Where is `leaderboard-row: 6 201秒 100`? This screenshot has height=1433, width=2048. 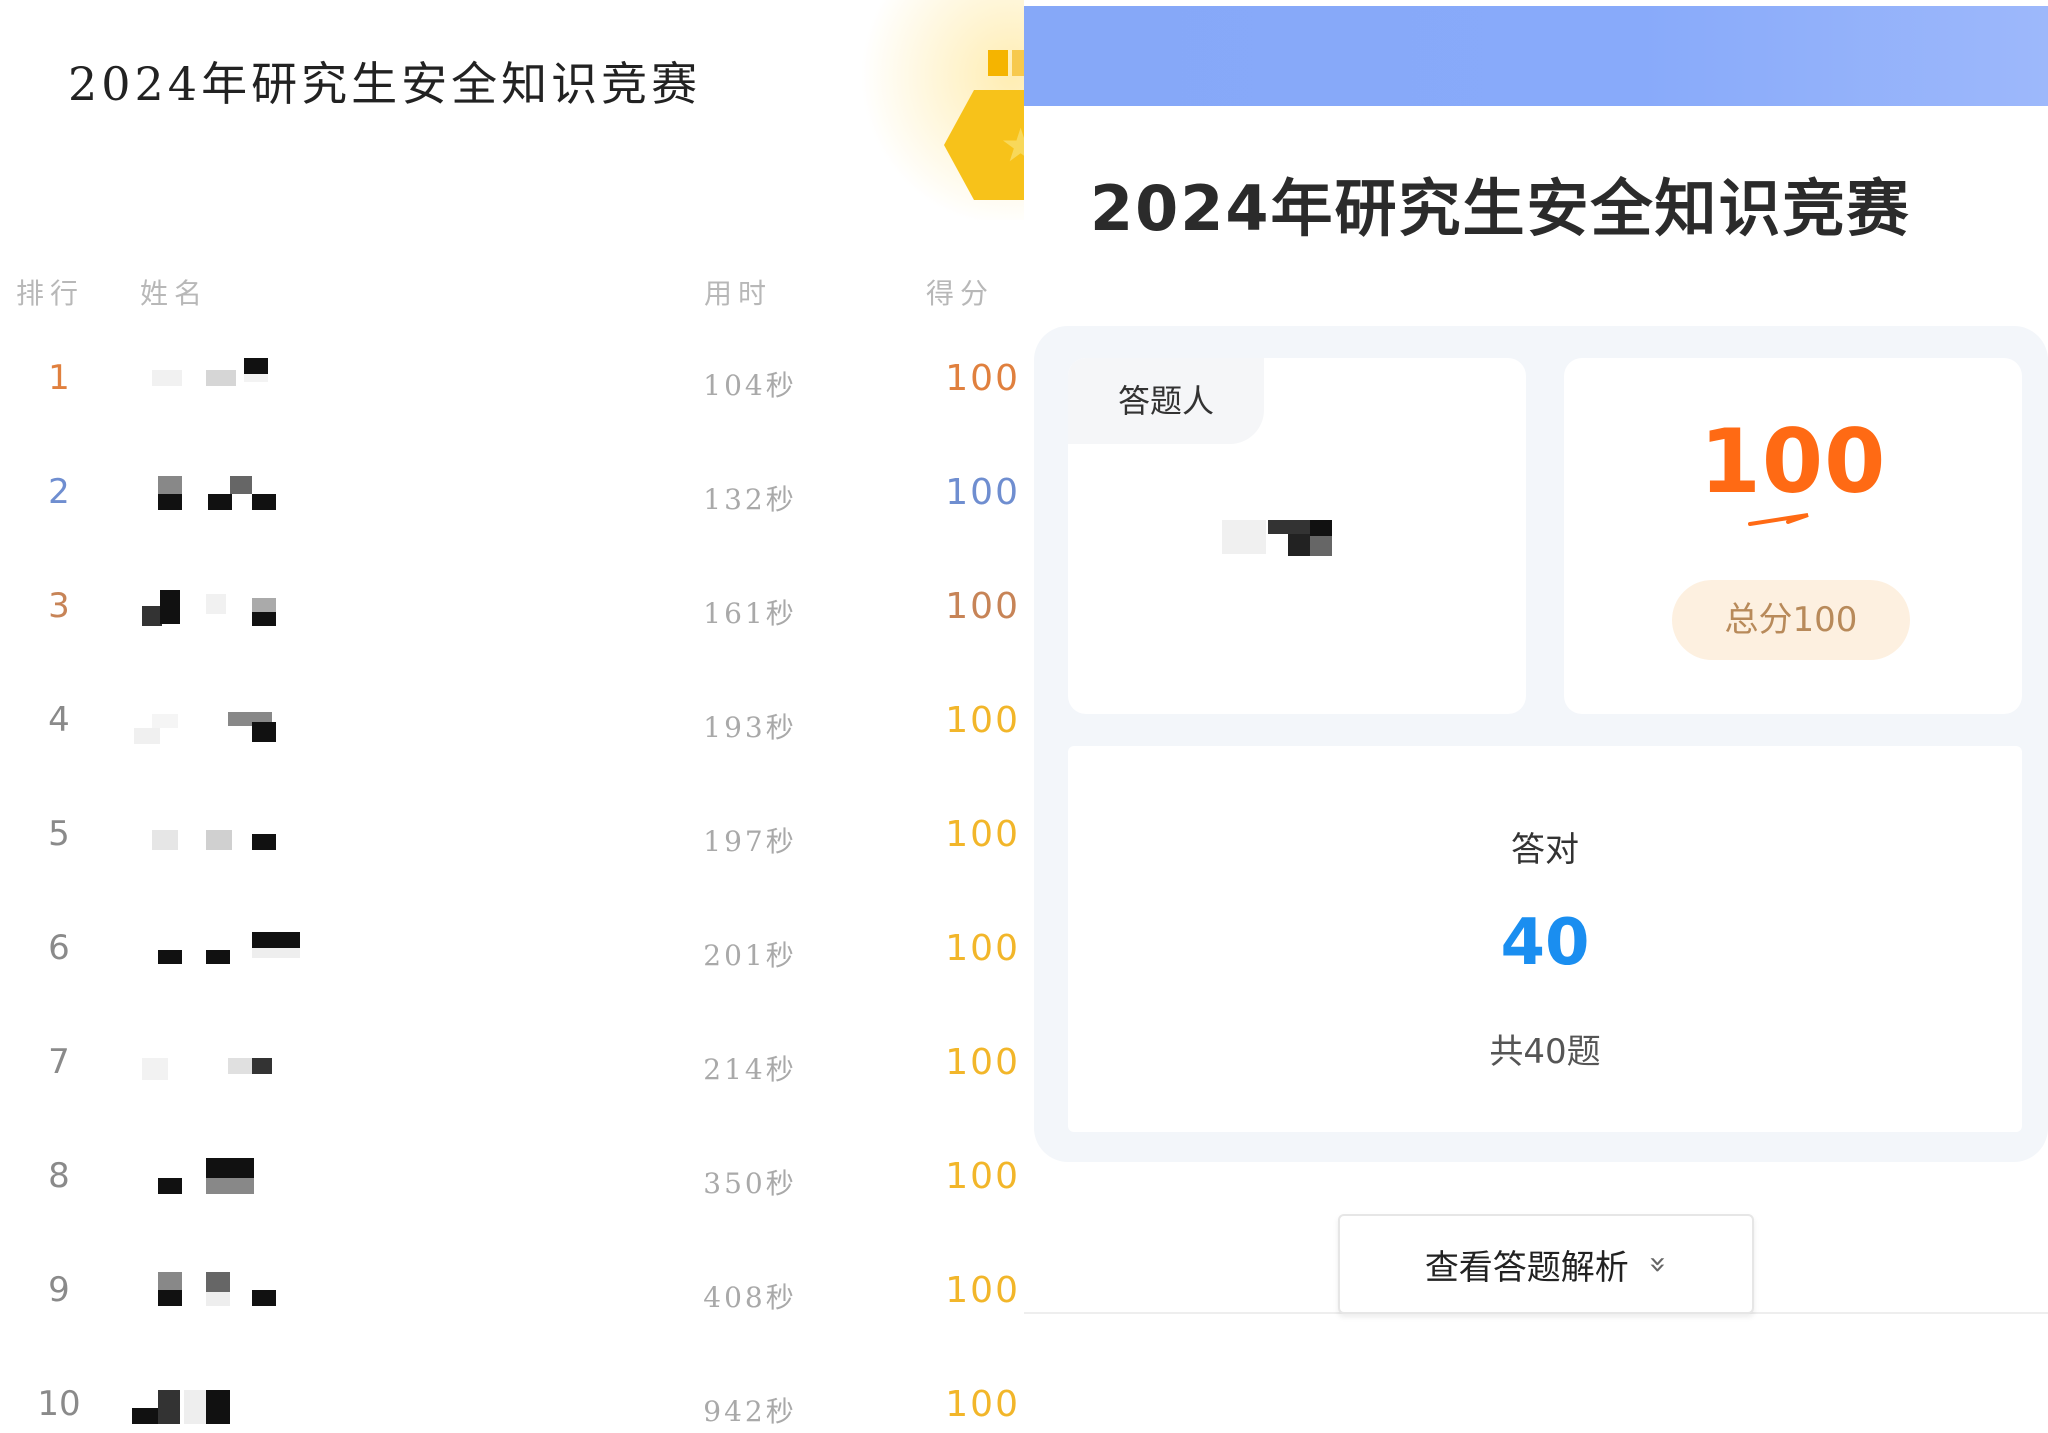
leaderboard-row: 6 201秒 100 is located at coordinates (512, 985).